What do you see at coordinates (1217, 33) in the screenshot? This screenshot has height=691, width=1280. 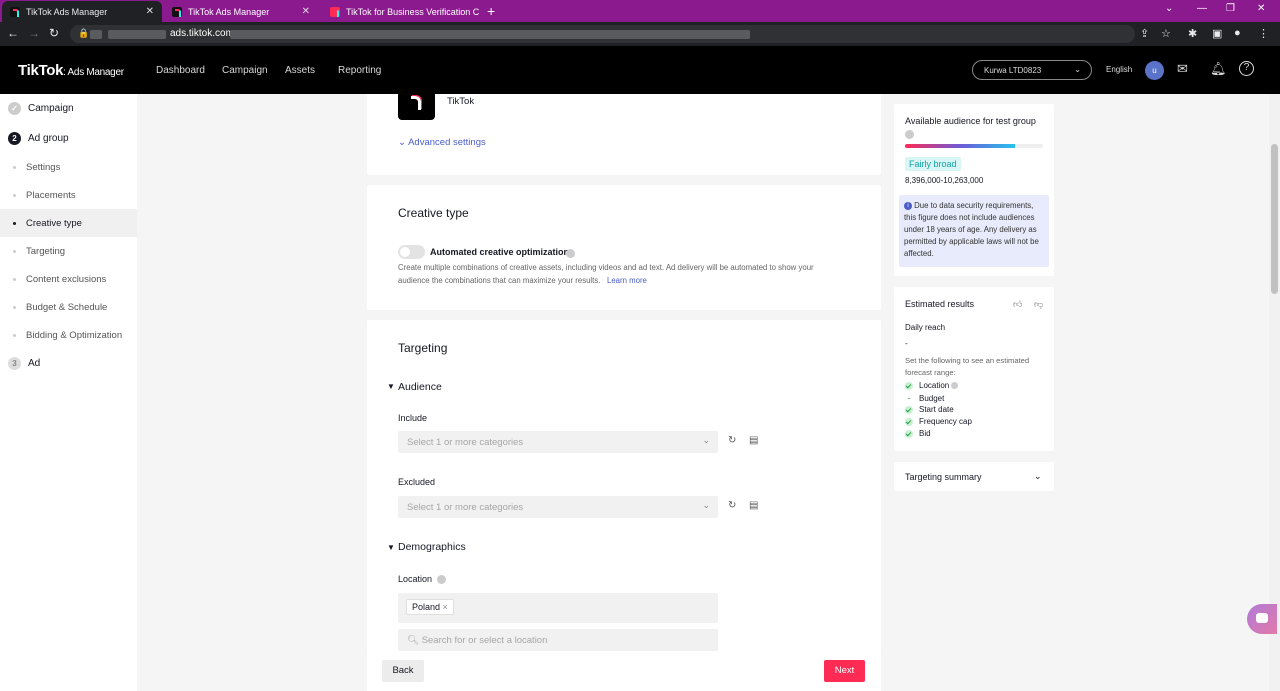 I see `sidepanel-icon: ▣` at bounding box center [1217, 33].